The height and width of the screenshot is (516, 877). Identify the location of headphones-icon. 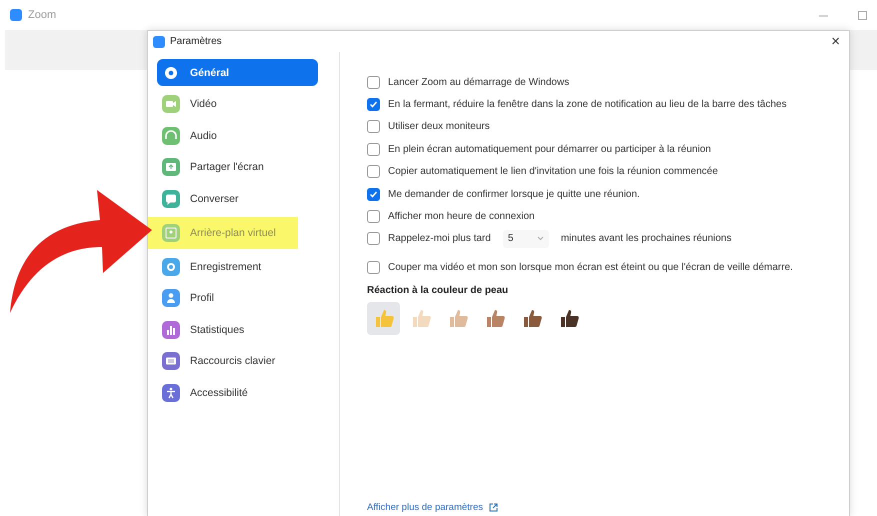
(171, 135).